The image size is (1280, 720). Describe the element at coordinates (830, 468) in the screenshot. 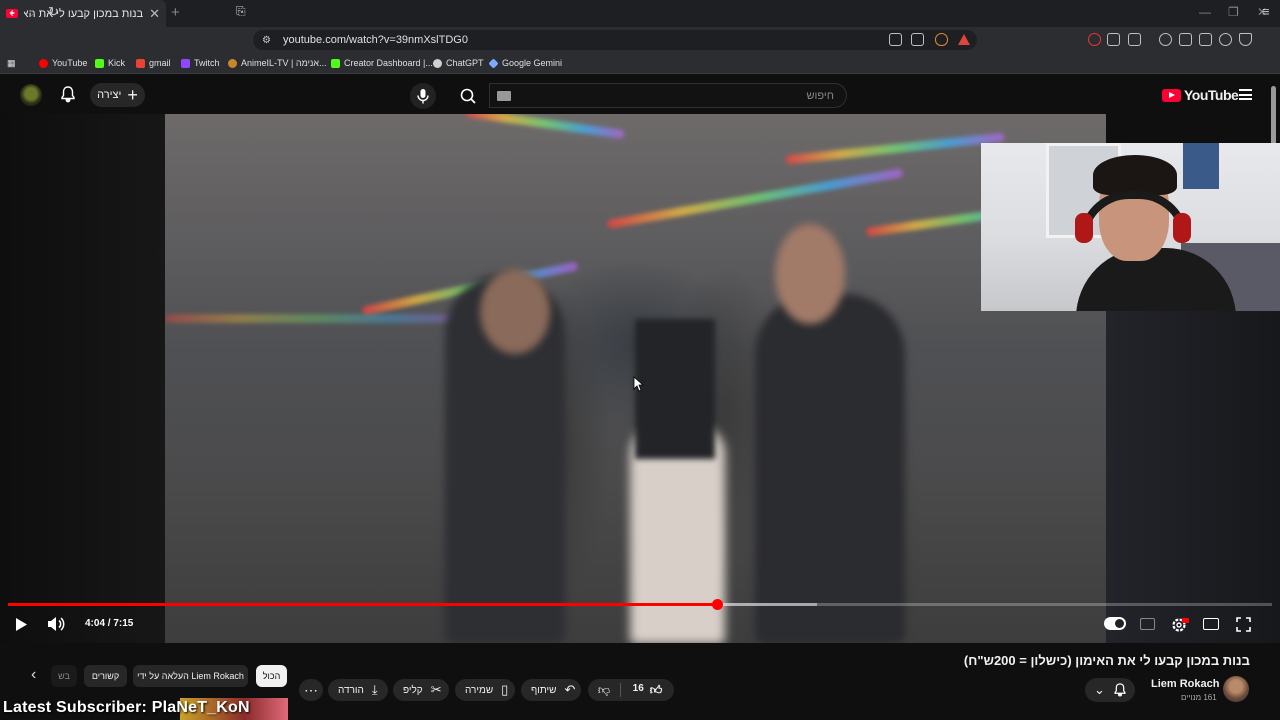

I see `person-right` at that location.